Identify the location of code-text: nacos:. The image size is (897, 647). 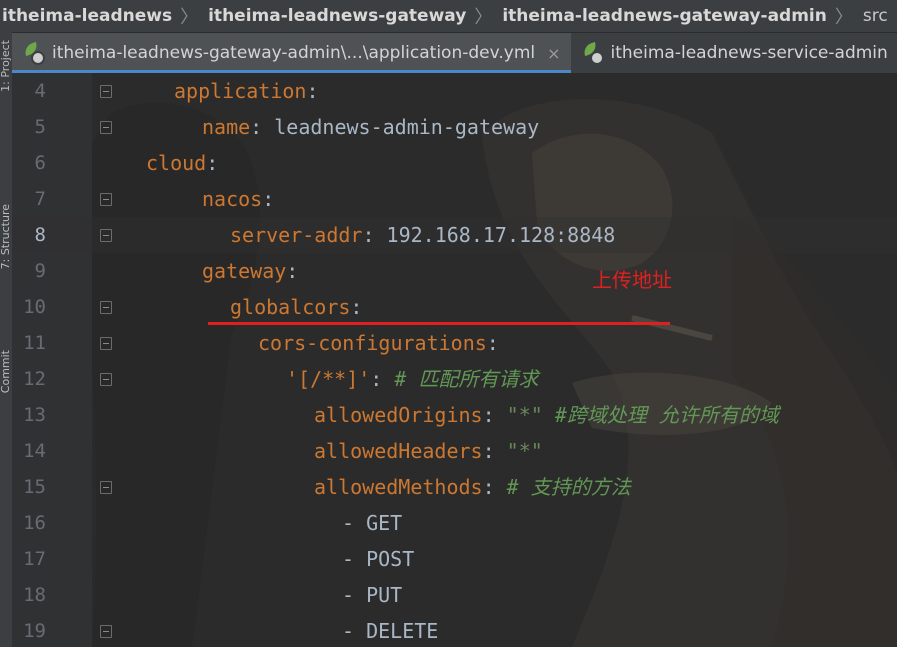
(244, 199).